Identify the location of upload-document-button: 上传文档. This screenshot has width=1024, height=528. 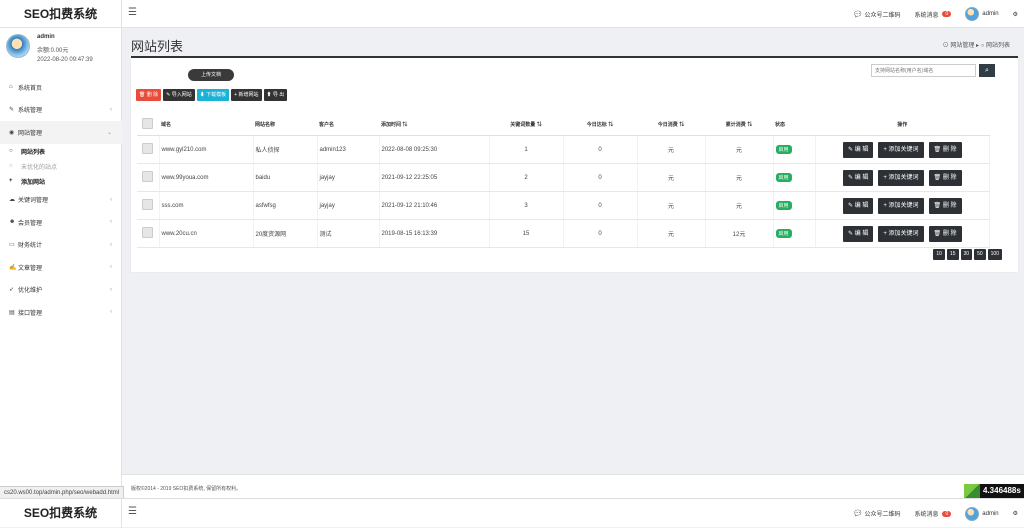
(211, 75).